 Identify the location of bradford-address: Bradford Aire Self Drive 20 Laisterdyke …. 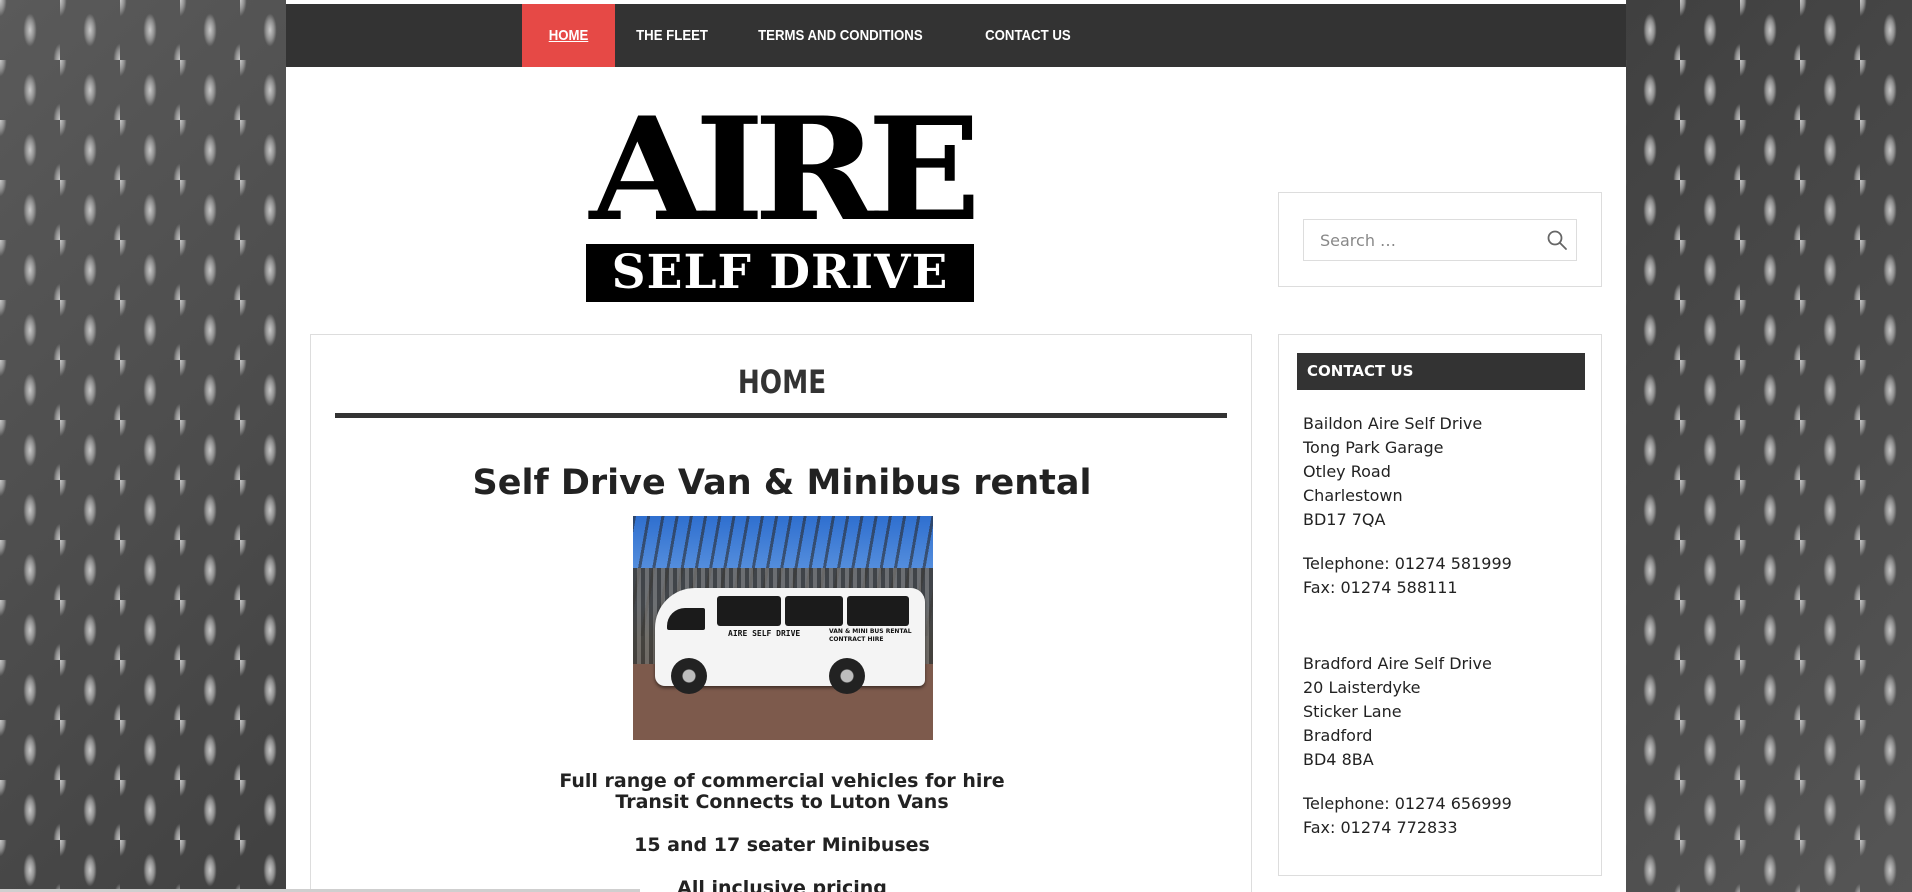
(1397, 712).